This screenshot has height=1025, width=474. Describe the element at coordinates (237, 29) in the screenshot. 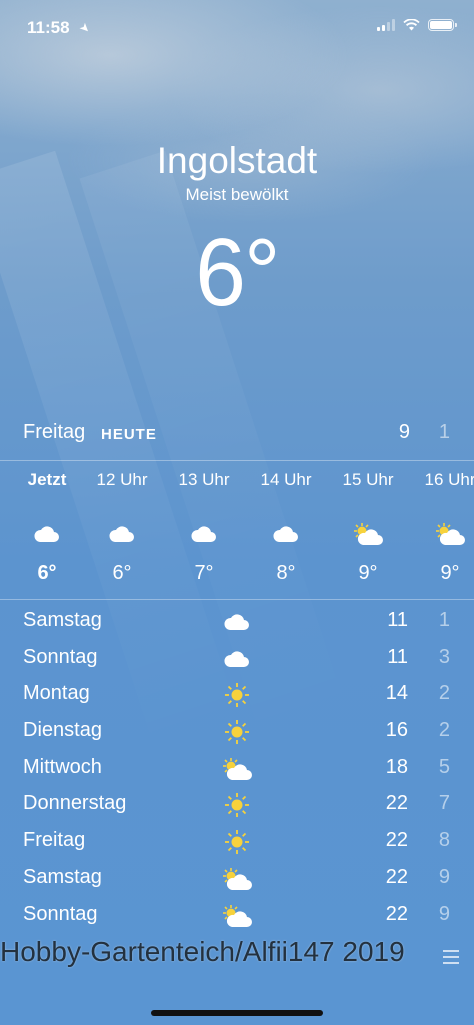

I see `status-bar: 11:58 ➤` at that location.